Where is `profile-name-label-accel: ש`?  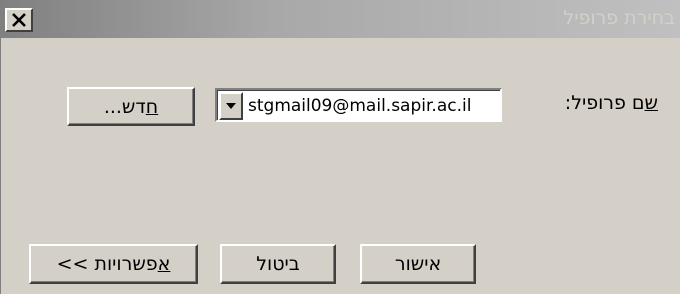
profile-name-label-accel: ש is located at coordinates (651, 103).